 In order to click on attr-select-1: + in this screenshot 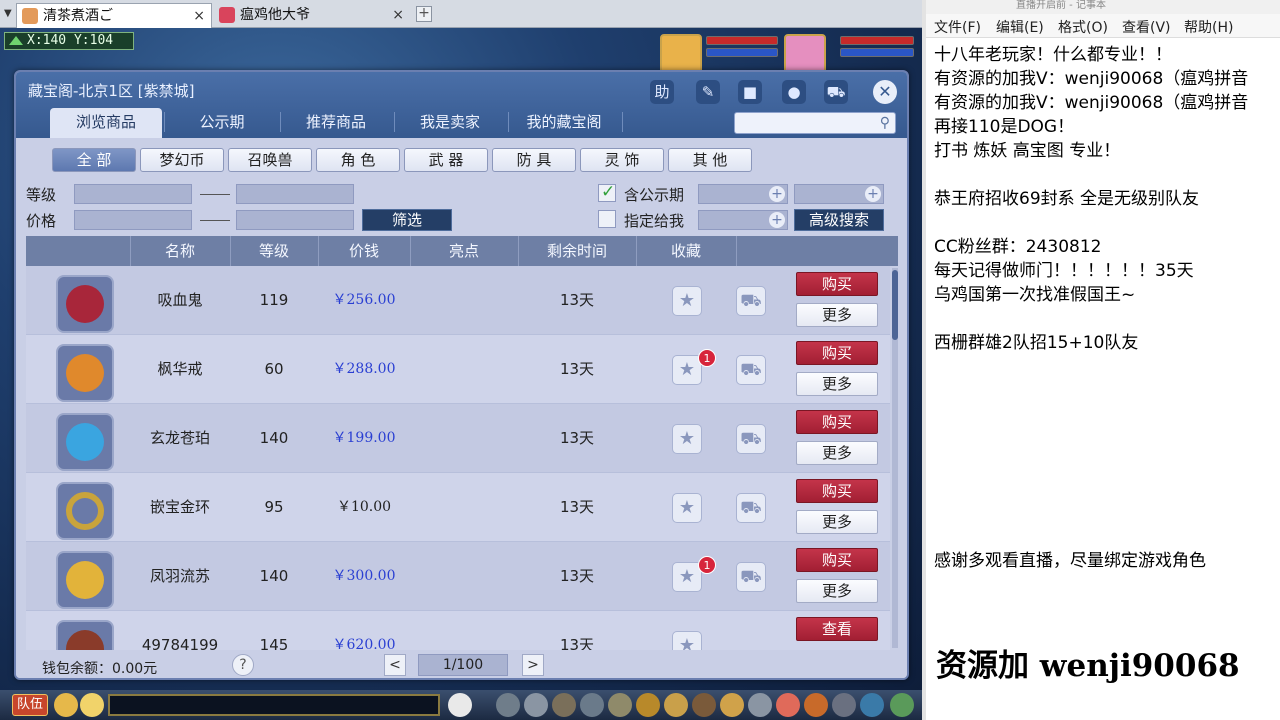, I will do `click(743, 194)`.